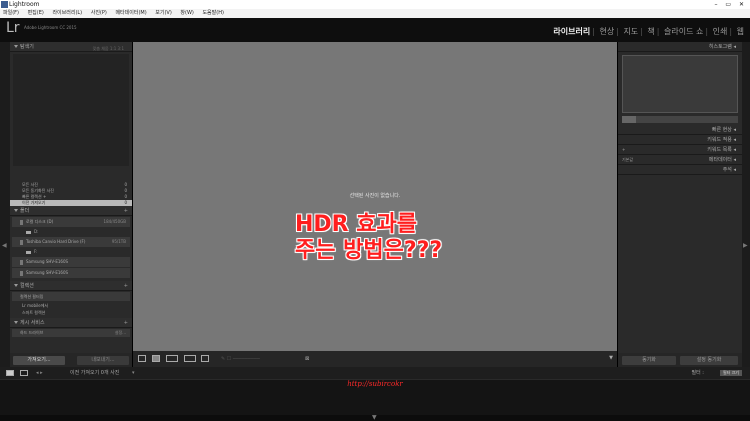 Image resolution: width=750 pixels, height=421 pixels. Describe the element at coordinates (730, 4) in the screenshot. I see `window-controls: – ▭ ✕` at that location.